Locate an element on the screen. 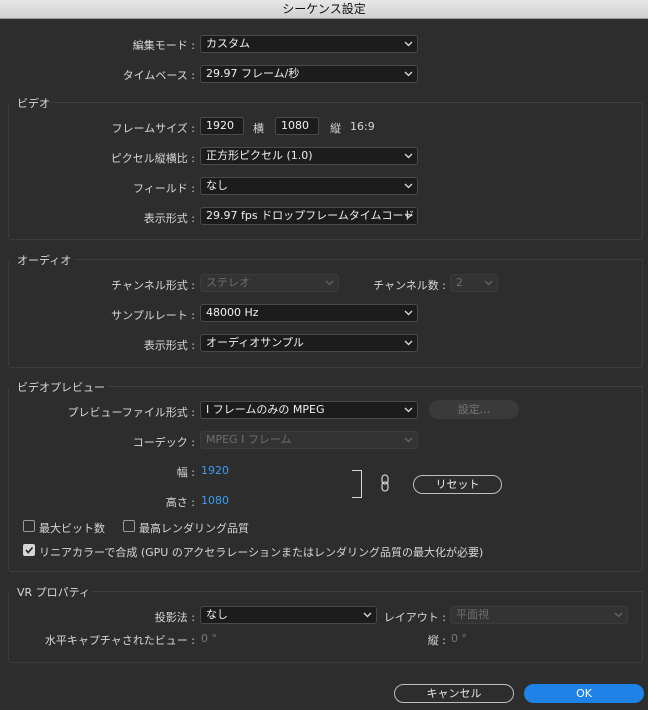 Image resolution: width=648 pixels, height=710 pixels. vr-section is located at coordinates (325, 627).